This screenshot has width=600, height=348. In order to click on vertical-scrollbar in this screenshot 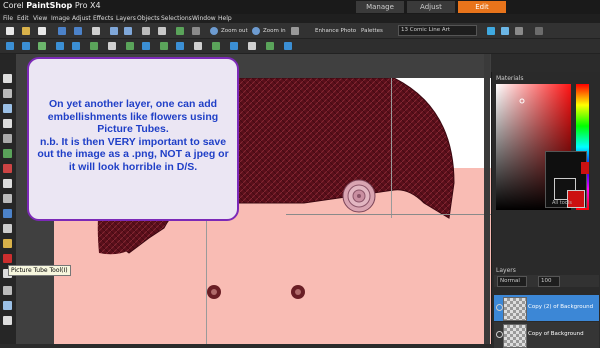, I will do `click(487, 199)`.